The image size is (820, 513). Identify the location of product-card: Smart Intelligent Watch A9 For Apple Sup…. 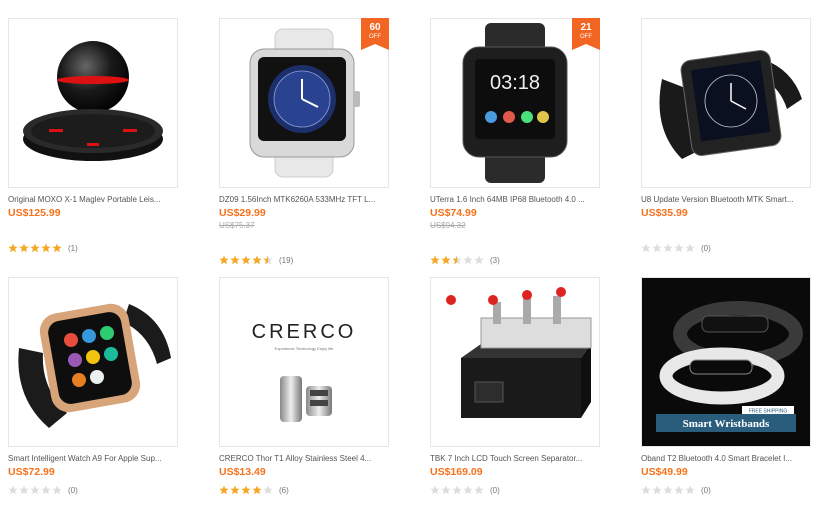
(93, 395).